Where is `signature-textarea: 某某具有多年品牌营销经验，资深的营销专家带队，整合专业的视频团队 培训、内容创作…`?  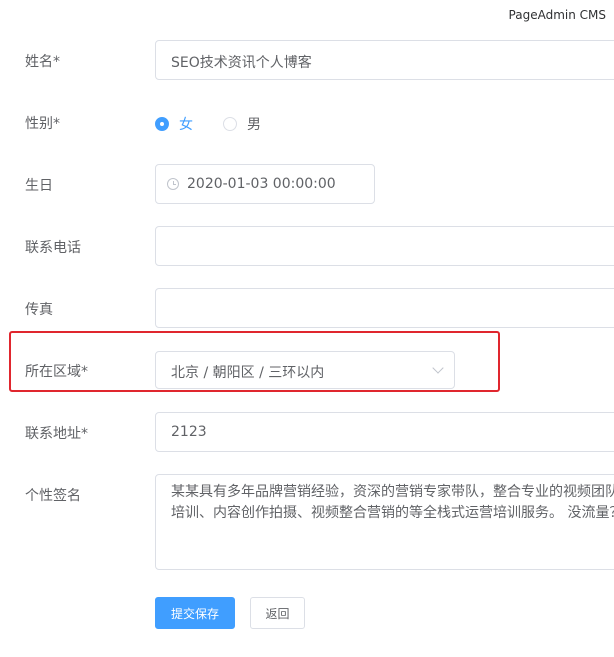 signature-textarea: 某某具有多年品牌营销经验，资深的营销专家带队，整合专业的视频团队 培训、内容创作… is located at coordinates (384, 522).